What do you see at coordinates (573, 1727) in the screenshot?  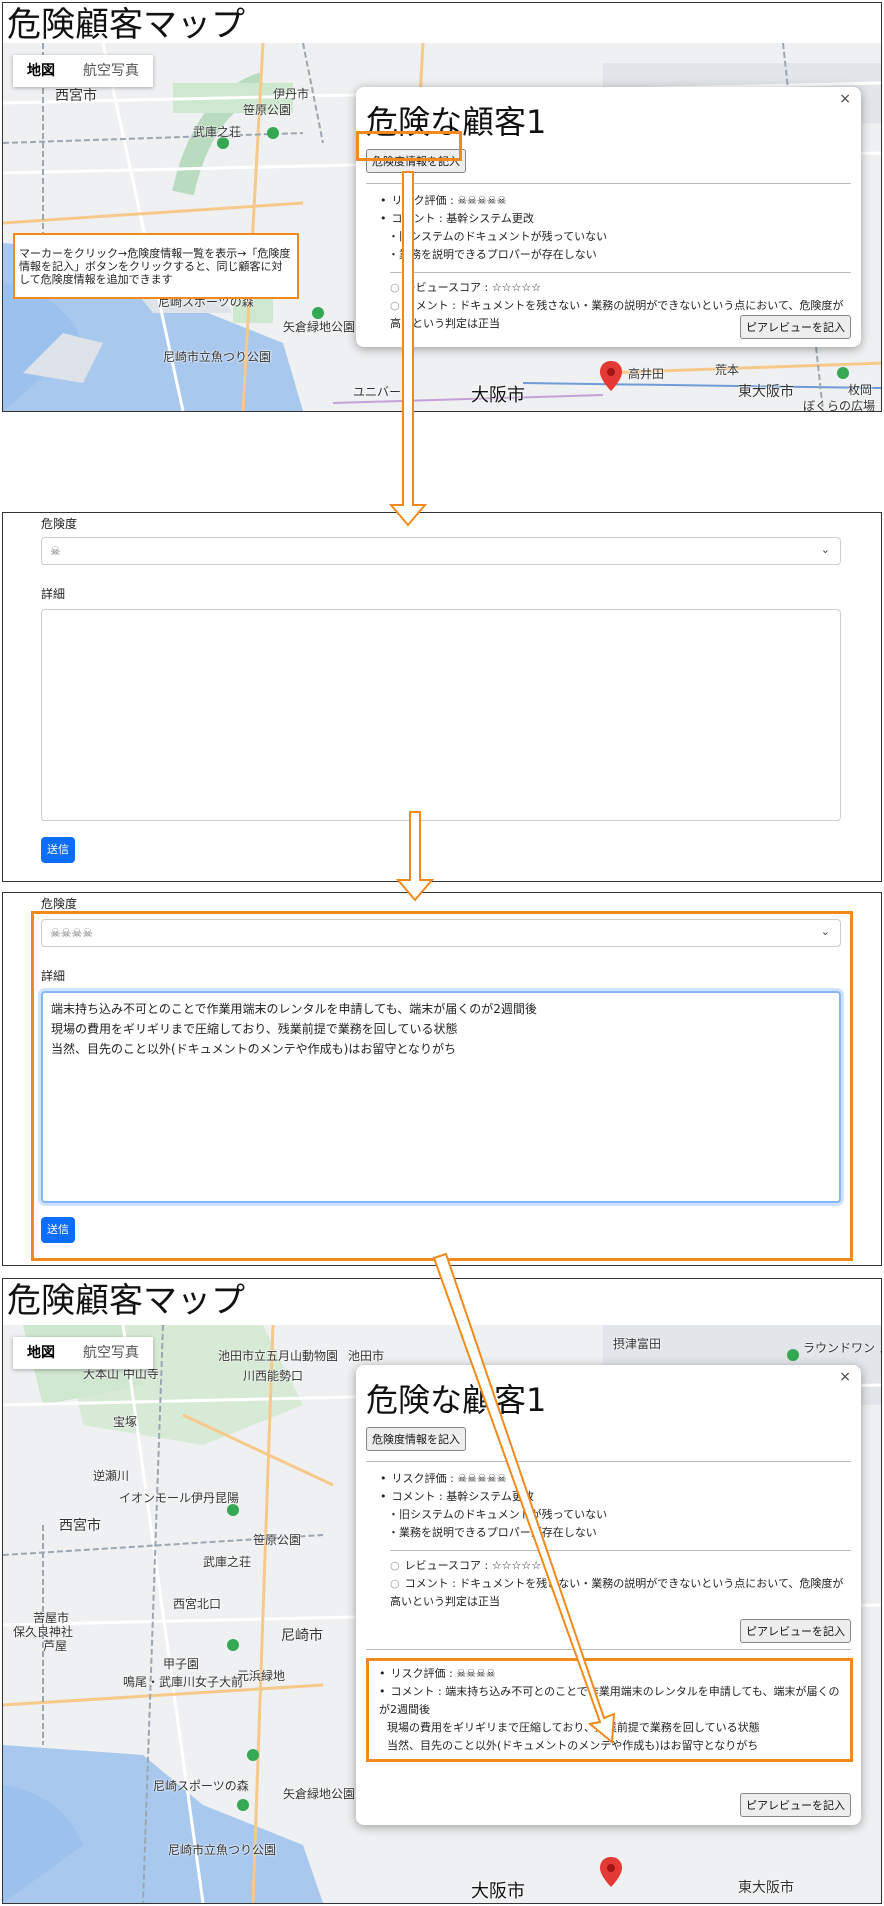 I see `new-comment-line: 現場の費用をギリギリまで圧縮しており、残業前提で業務を回している状態` at bounding box center [573, 1727].